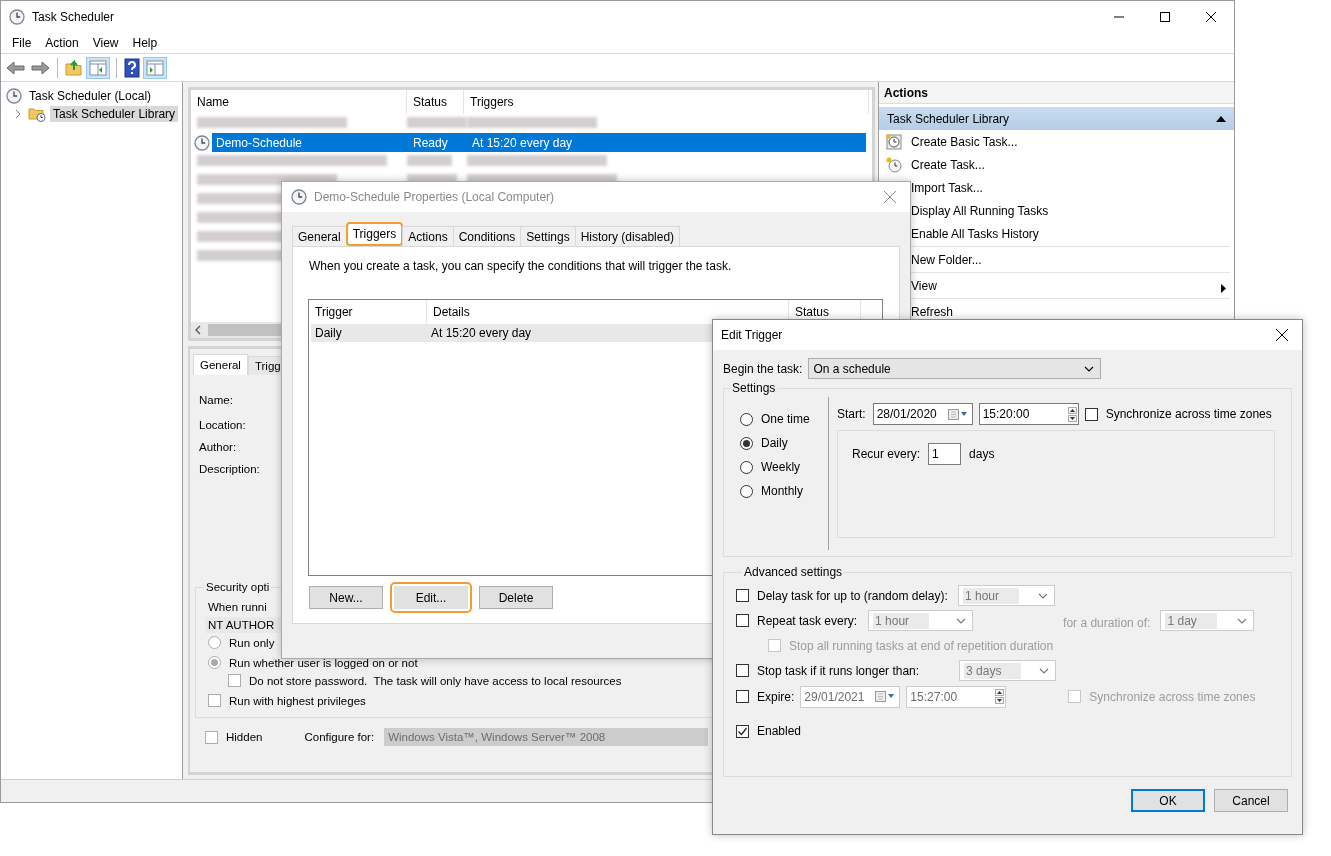 Image resolution: width=1331 pixels, height=856 pixels. What do you see at coordinates (1178, 414) in the screenshot?
I see `synchronize-checkbox: Synchronize across time zones` at bounding box center [1178, 414].